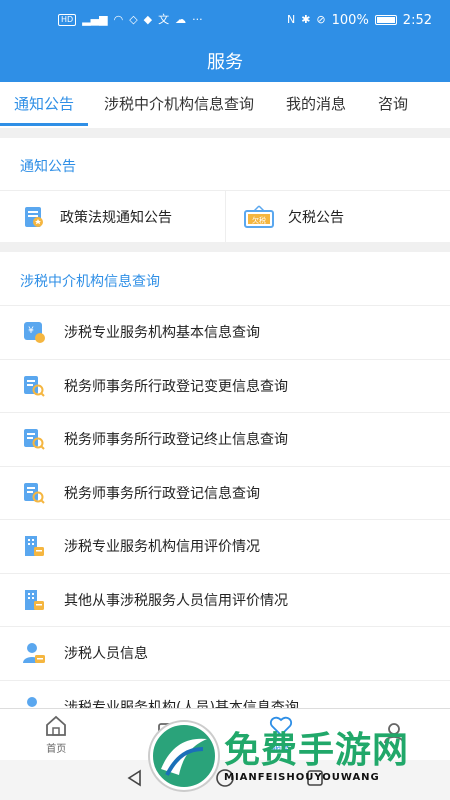  I want to click on notice-grid: 政策法规通知公告 欠税 欠税公告, so click(225, 216).